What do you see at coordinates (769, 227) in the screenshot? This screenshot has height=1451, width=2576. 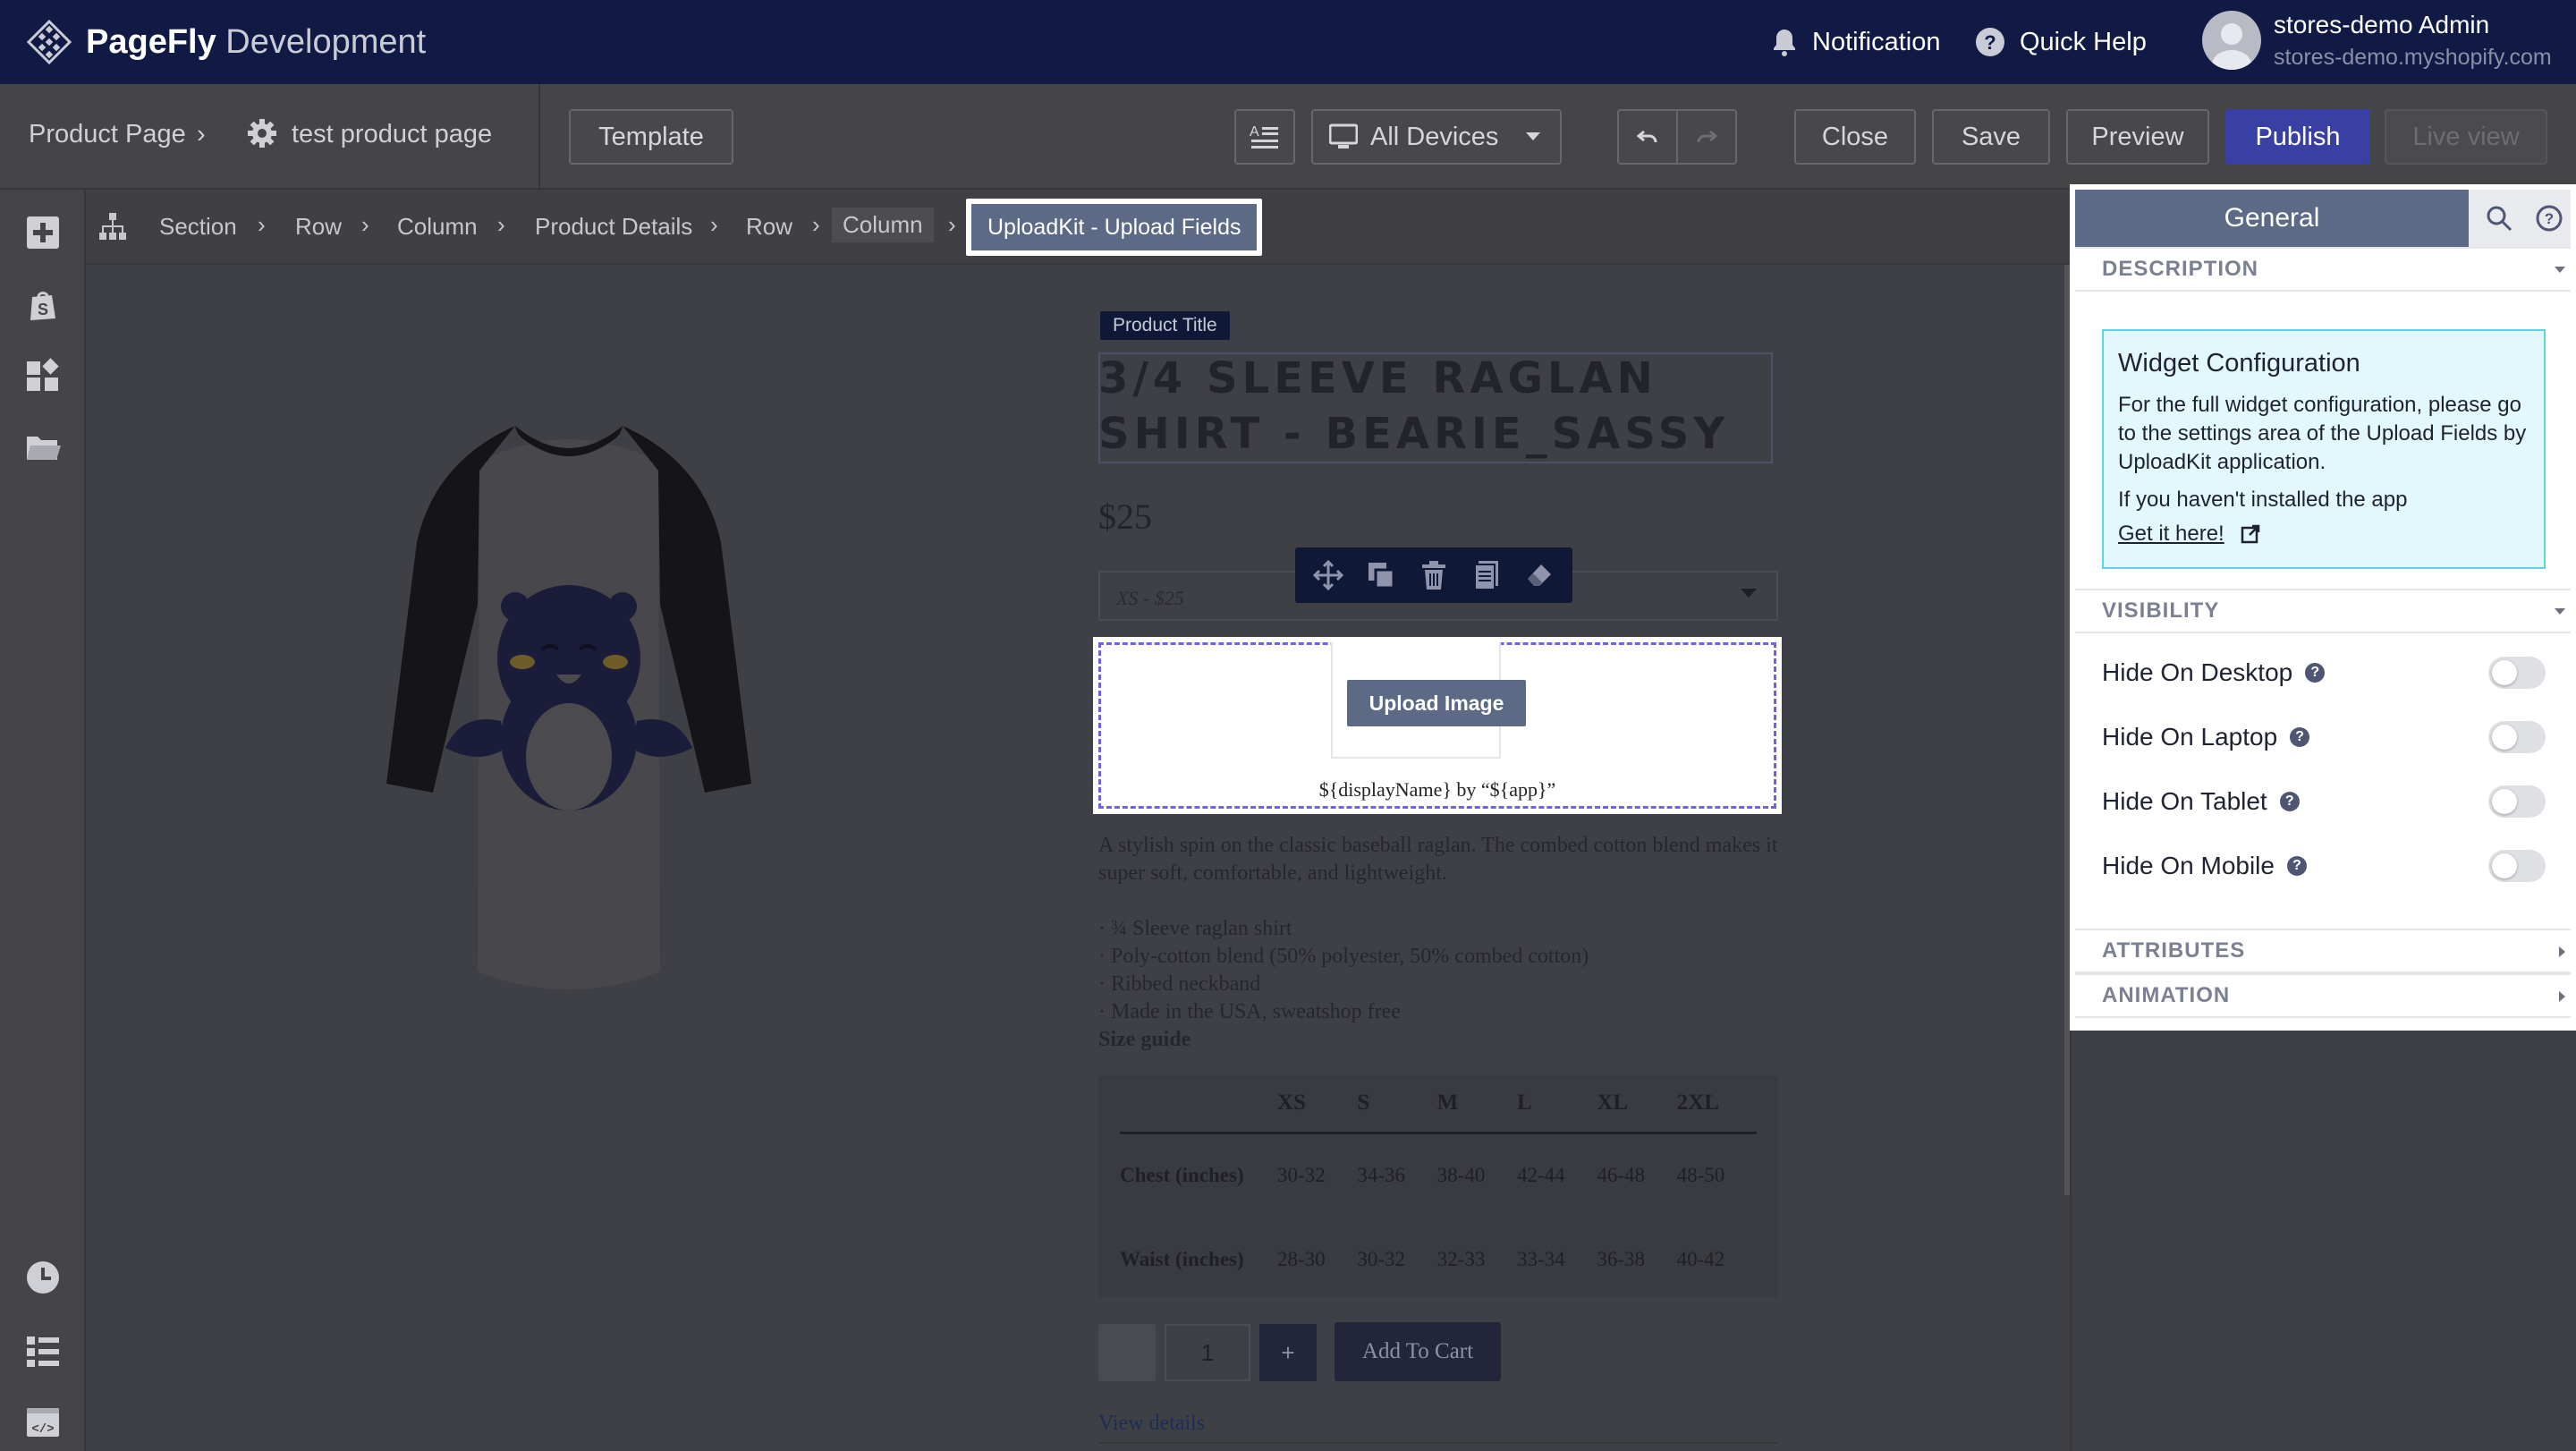 I see `crumb-row-2: Row` at bounding box center [769, 227].